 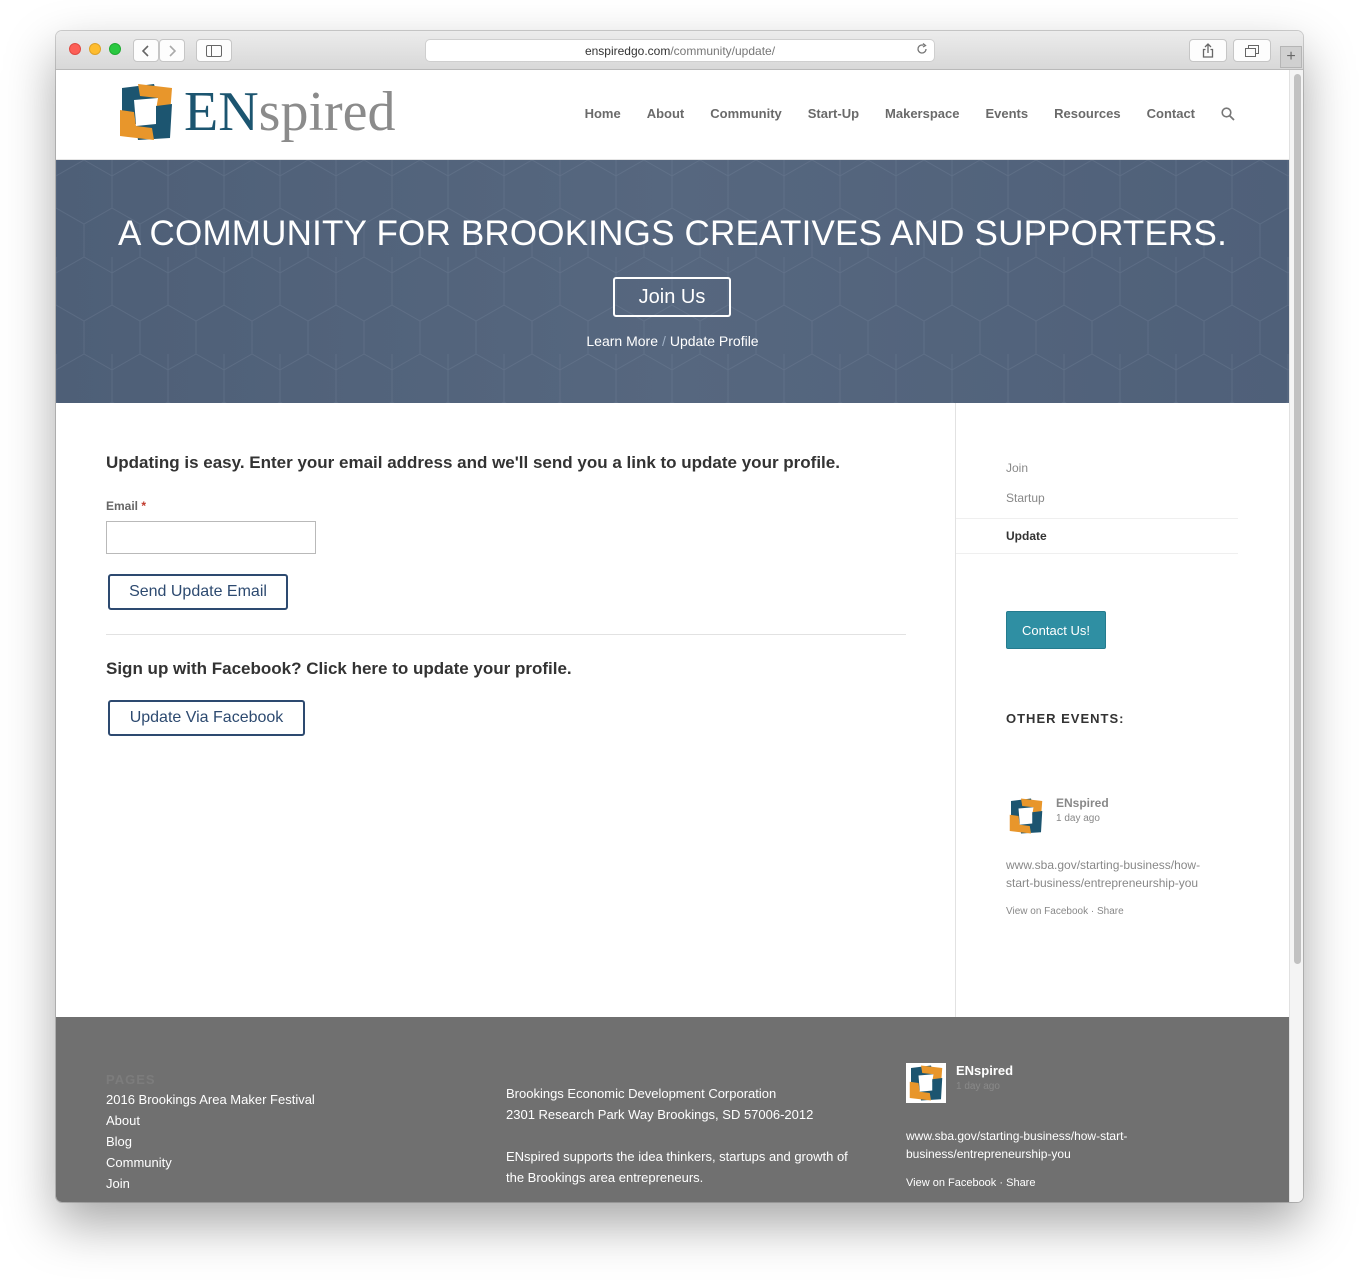 I want to click on search-icon, so click(x=1228, y=113).